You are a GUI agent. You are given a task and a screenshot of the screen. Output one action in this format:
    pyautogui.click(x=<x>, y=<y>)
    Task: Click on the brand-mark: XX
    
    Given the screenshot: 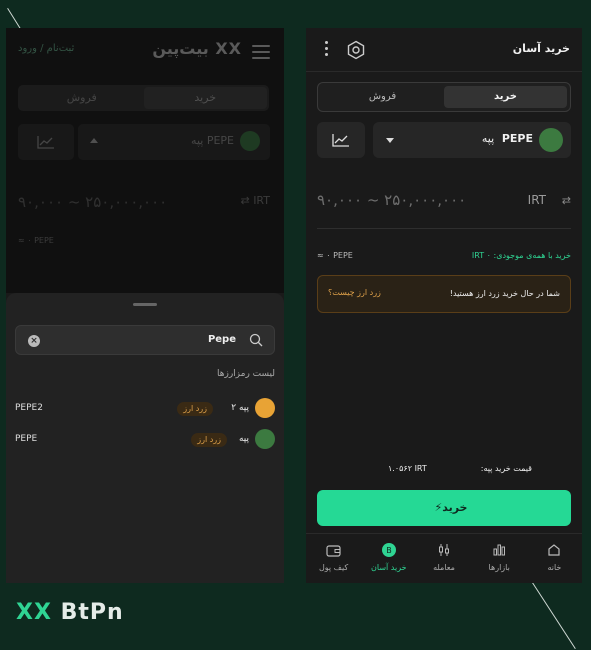 What is the action you would take?
    pyautogui.click(x=34, y=612)
    